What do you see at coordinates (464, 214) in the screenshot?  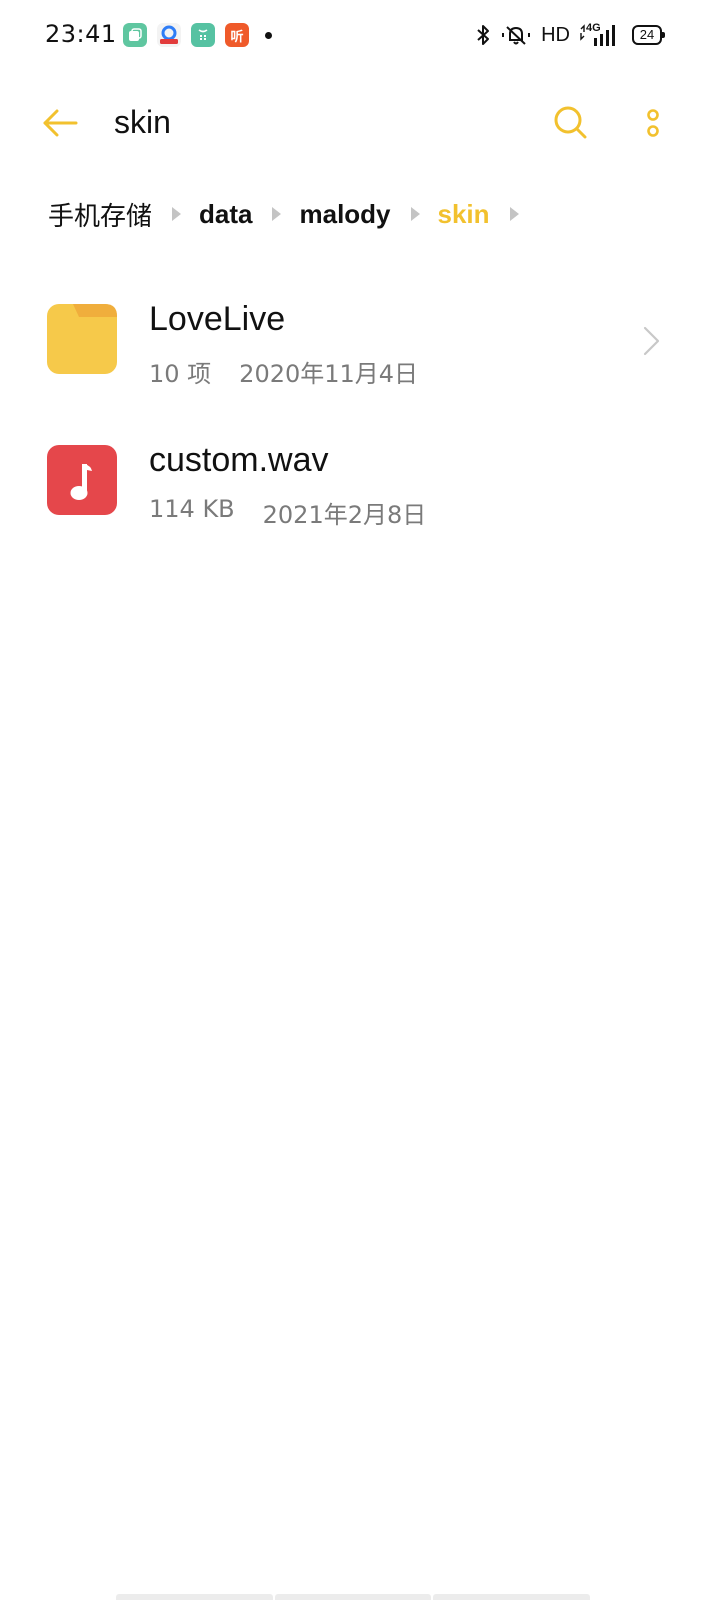 I see `breadcrumb-item-skin: skin` at bounding box center [464, 214].